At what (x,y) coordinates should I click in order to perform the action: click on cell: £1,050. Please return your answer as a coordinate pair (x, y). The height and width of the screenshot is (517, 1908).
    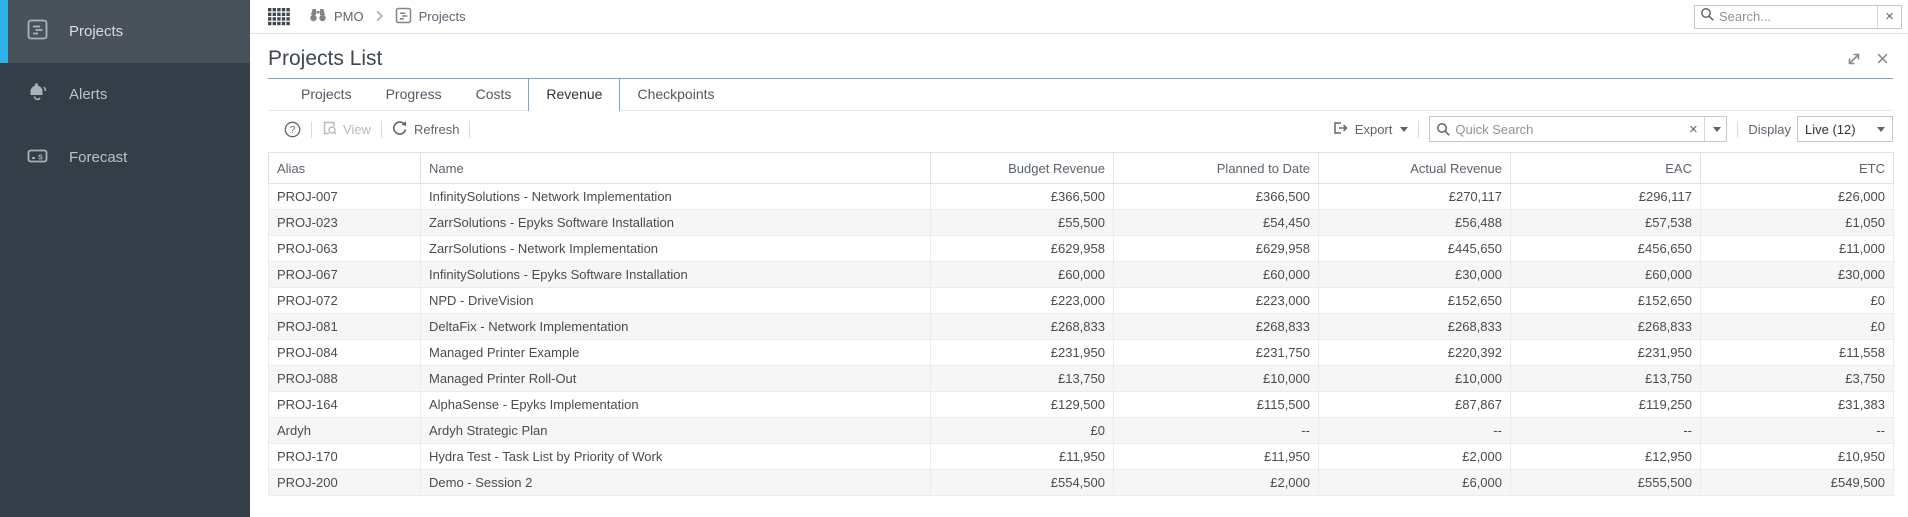
    Looking at the image, I should click on (1797, 222).